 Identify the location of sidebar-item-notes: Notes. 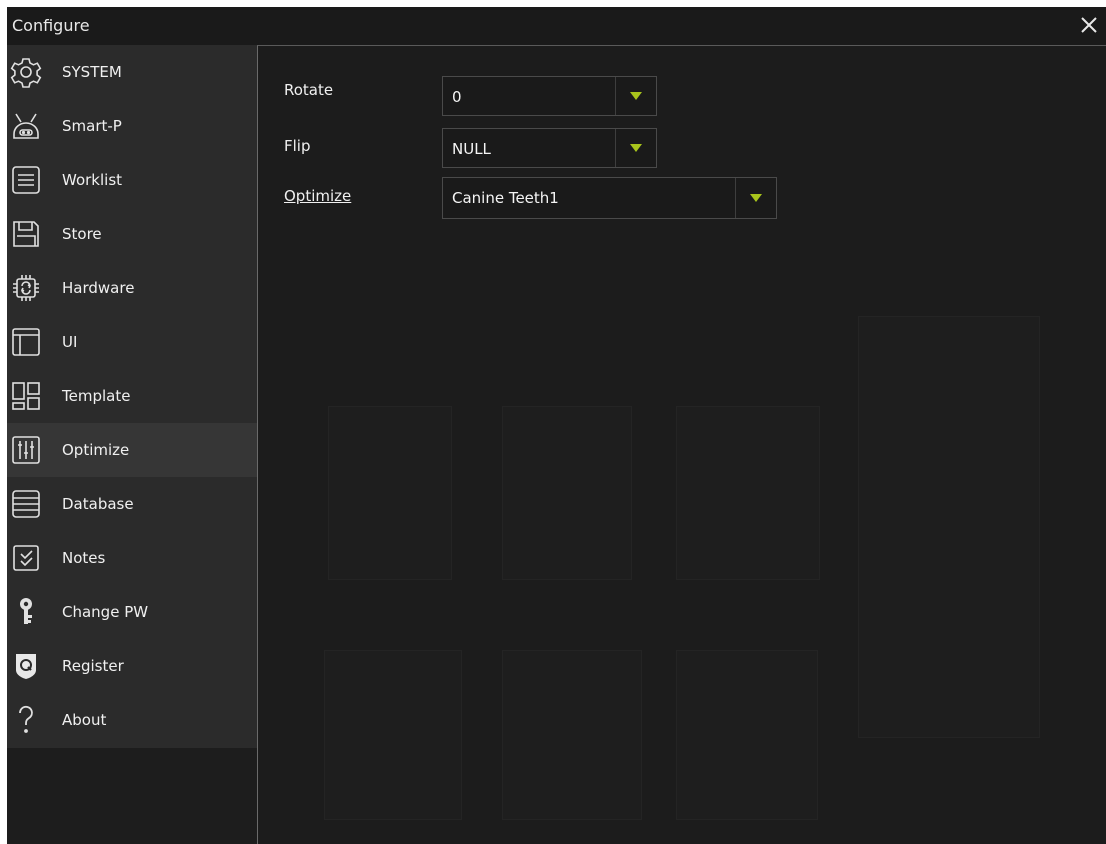
(132, 558).